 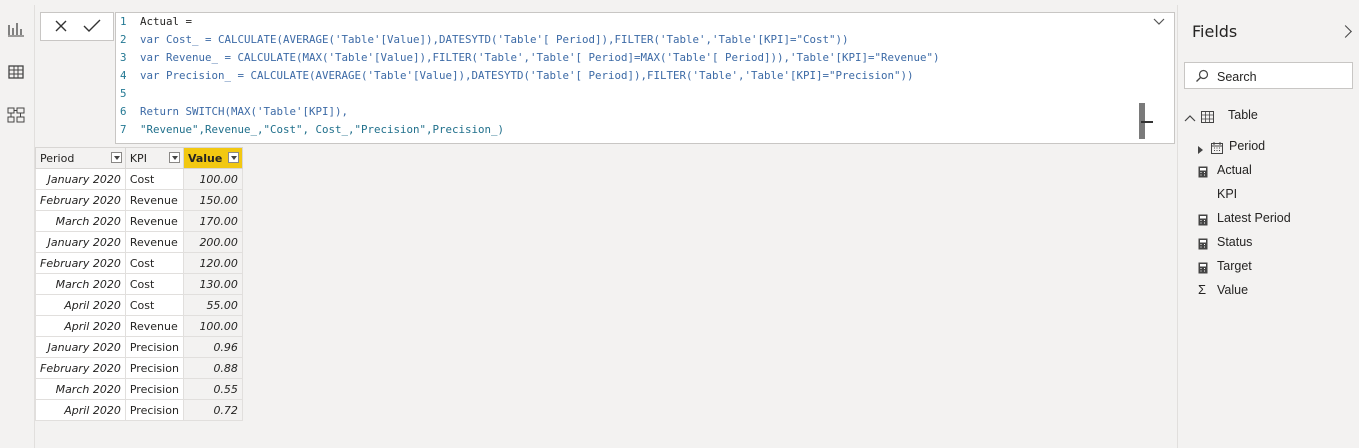 I want to click on table-row: April 2020 Cost 55.00, so click(x=139, y=305).